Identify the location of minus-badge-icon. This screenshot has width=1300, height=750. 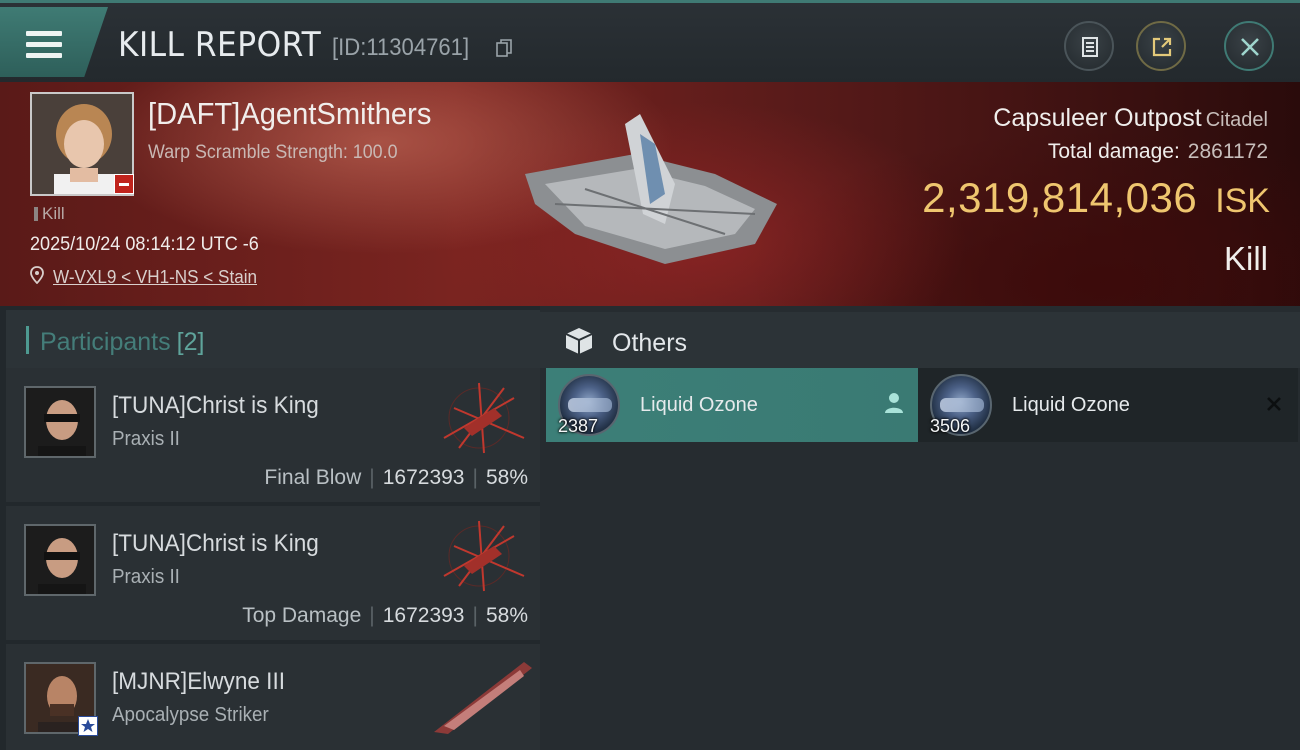
(124, 184).